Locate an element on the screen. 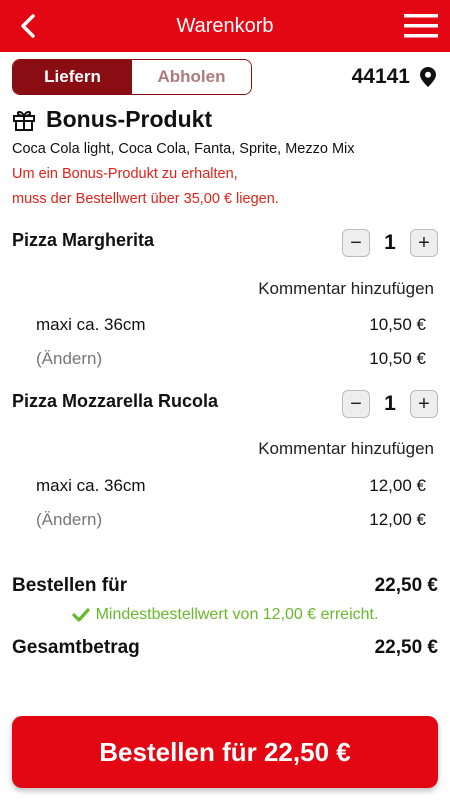  delivery-location: 44141 is located at coordinates (394, 77).